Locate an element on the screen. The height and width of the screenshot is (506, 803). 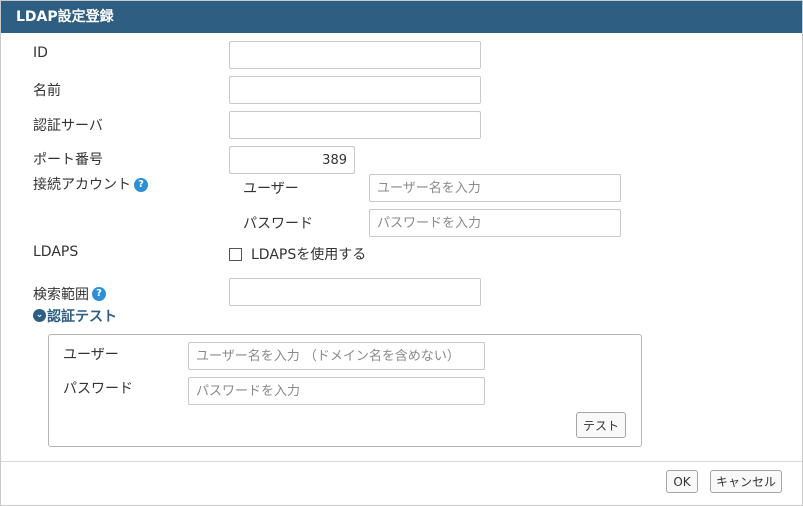
ok-button: OK is located at coordinates (682, 481).